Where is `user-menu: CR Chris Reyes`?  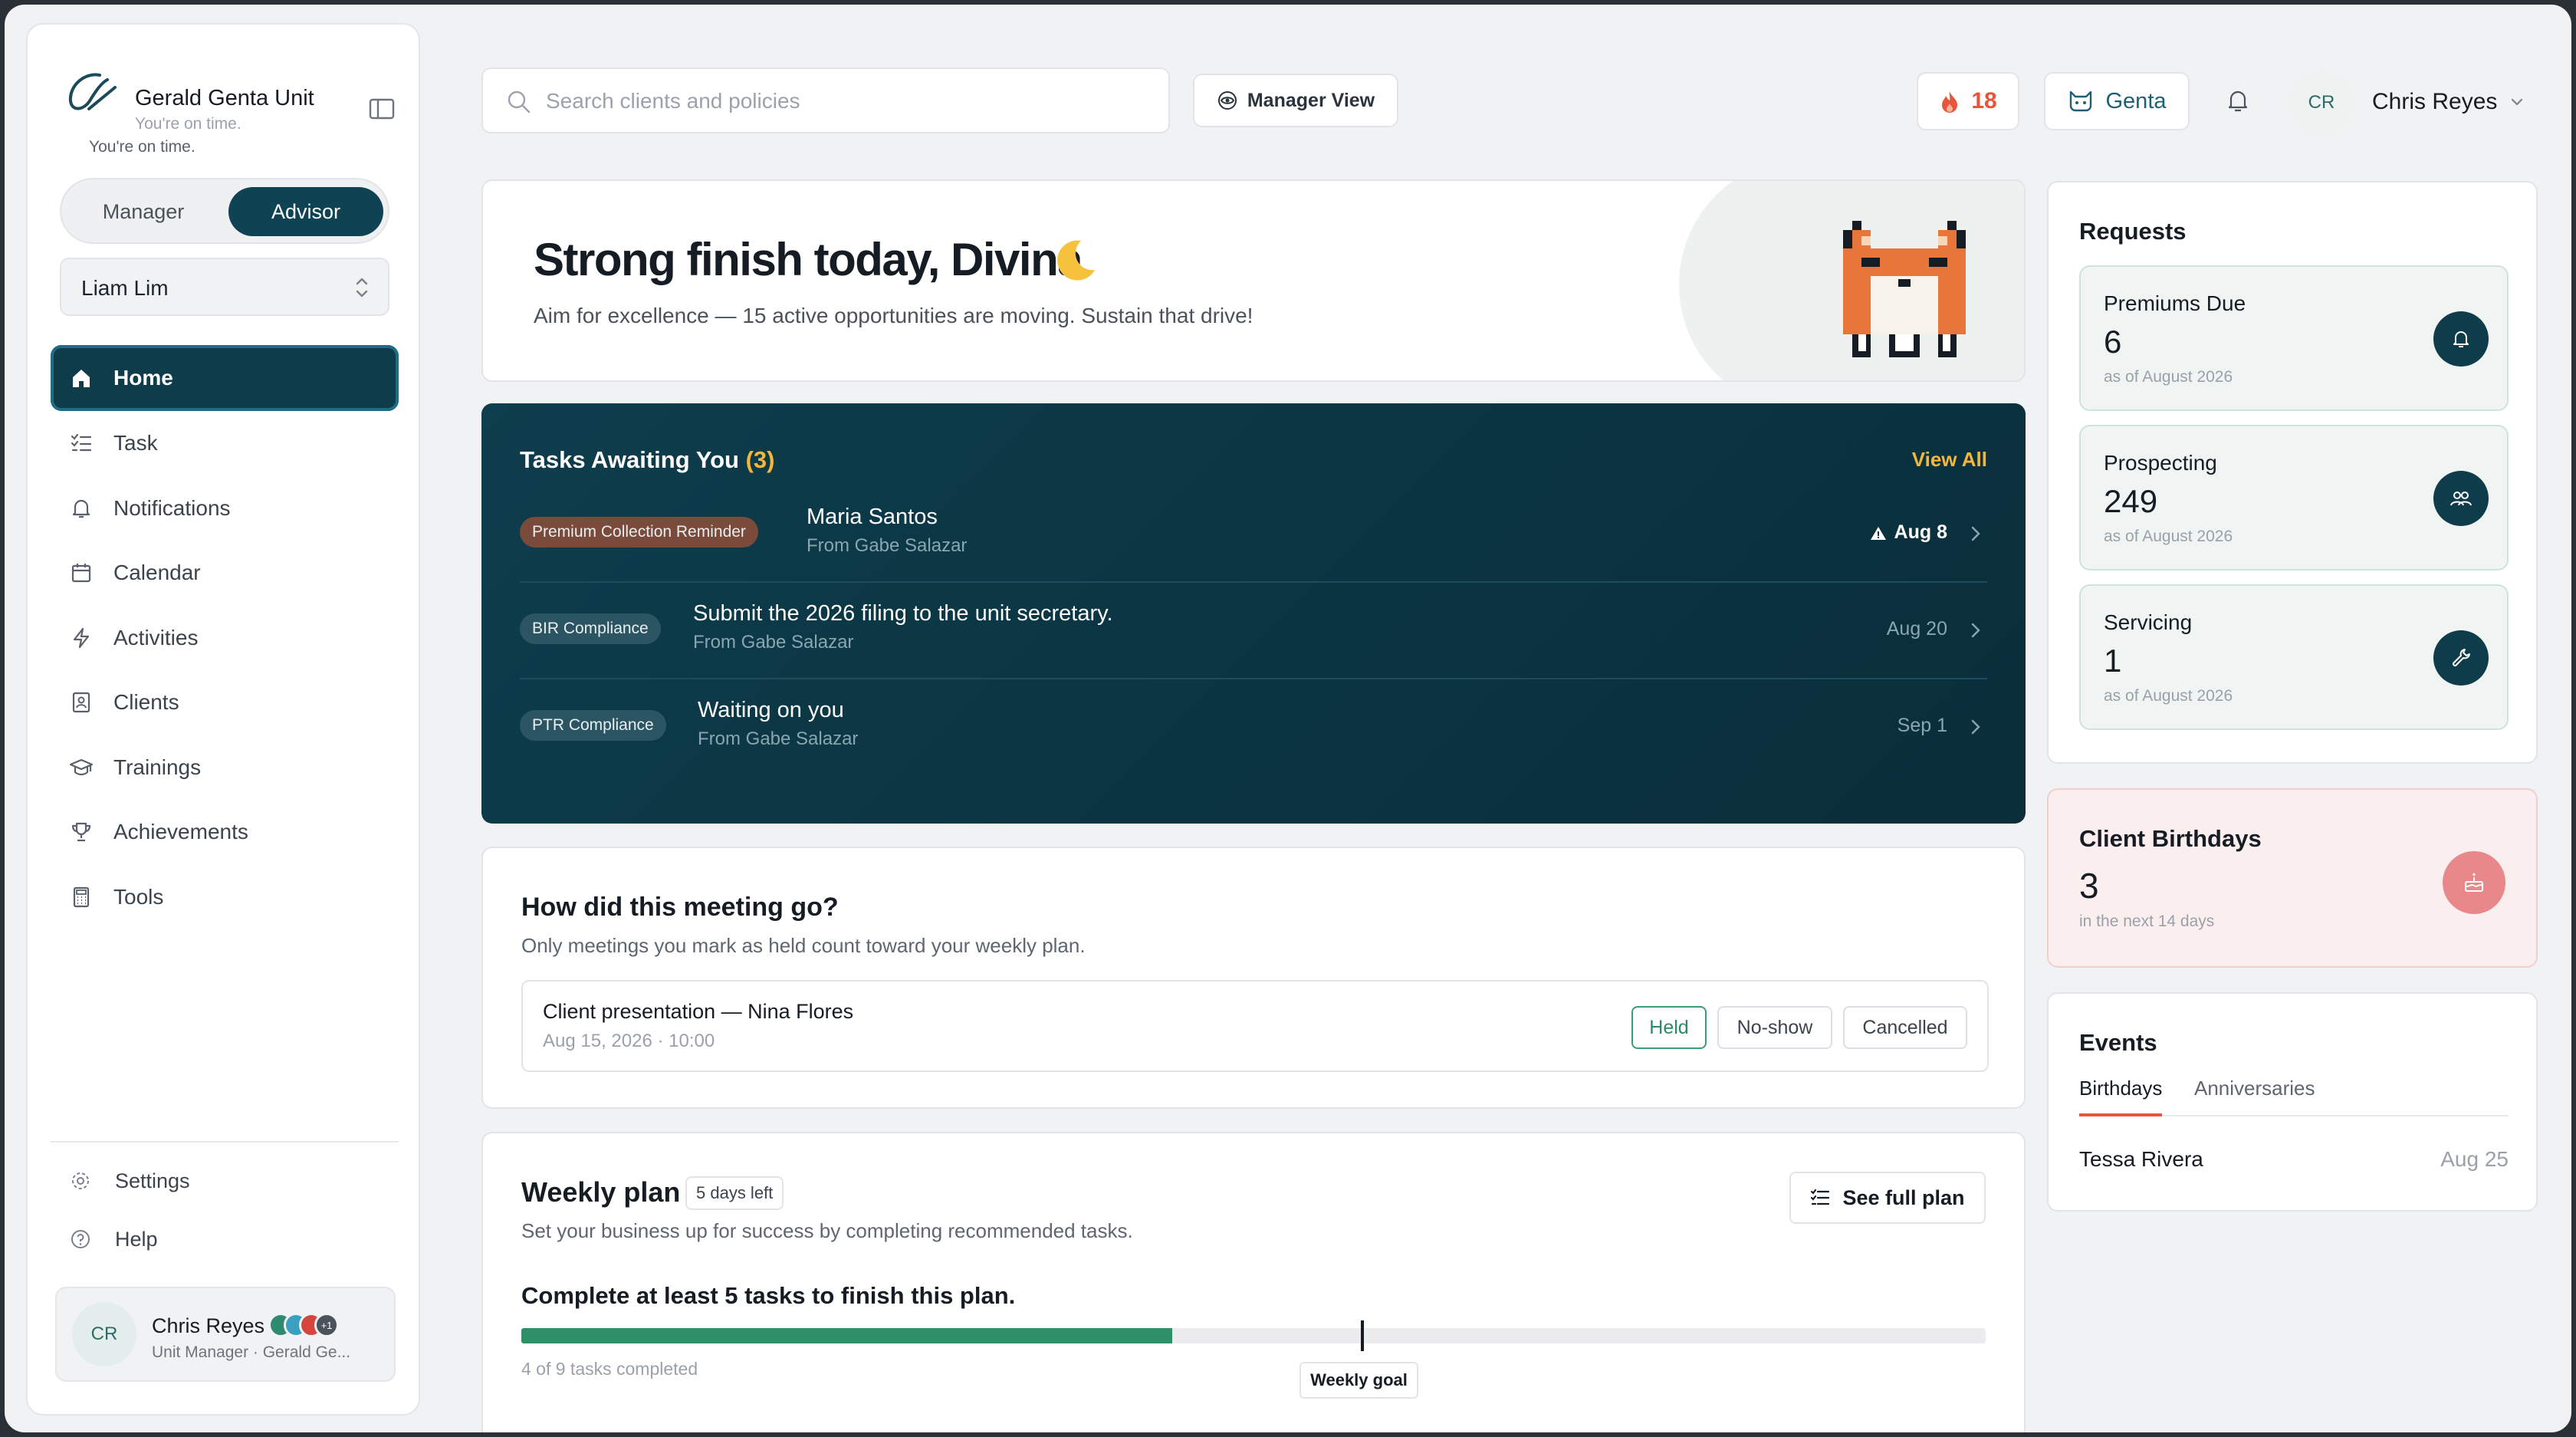
user-menu: CR Chris Reyes is located at coordinates (2412, 101).